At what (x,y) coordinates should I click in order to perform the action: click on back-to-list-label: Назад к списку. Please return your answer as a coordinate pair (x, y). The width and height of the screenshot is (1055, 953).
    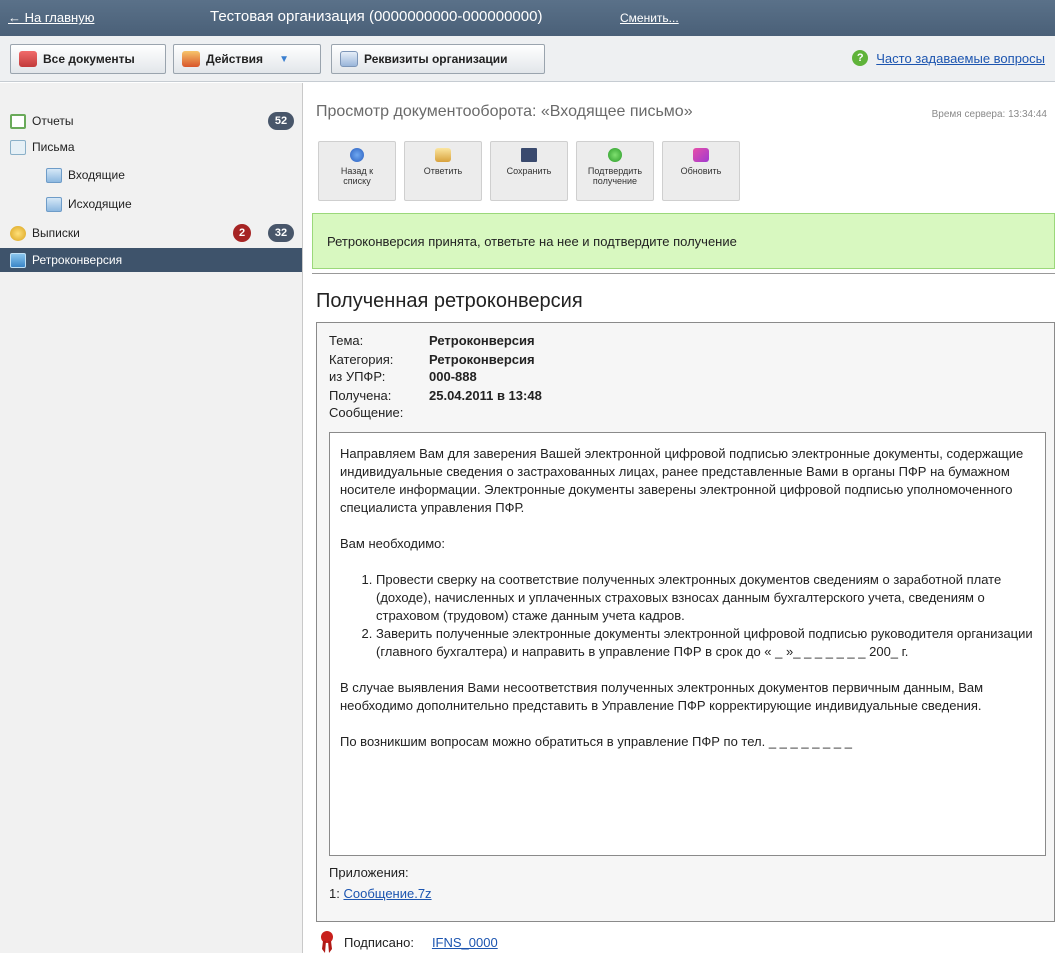
    Looking at the image, I should click on (357, 176).